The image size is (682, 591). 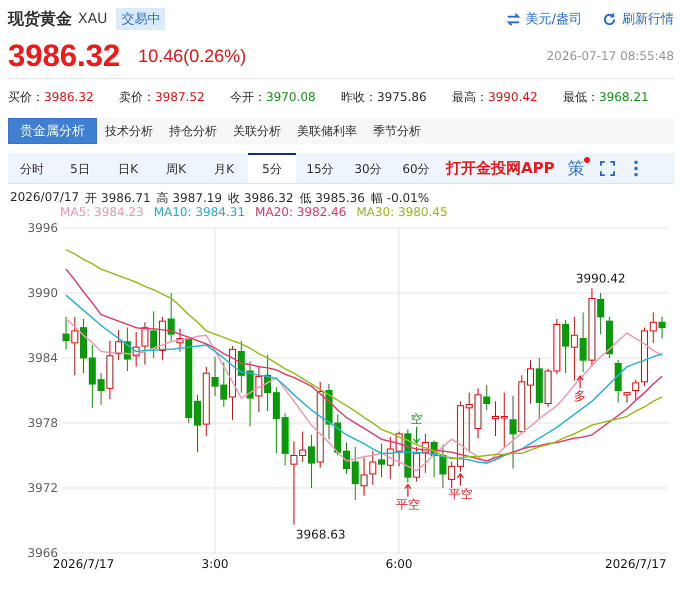 I want to click on analysis-tab: 美联储利率, so click(x=327, y=131).